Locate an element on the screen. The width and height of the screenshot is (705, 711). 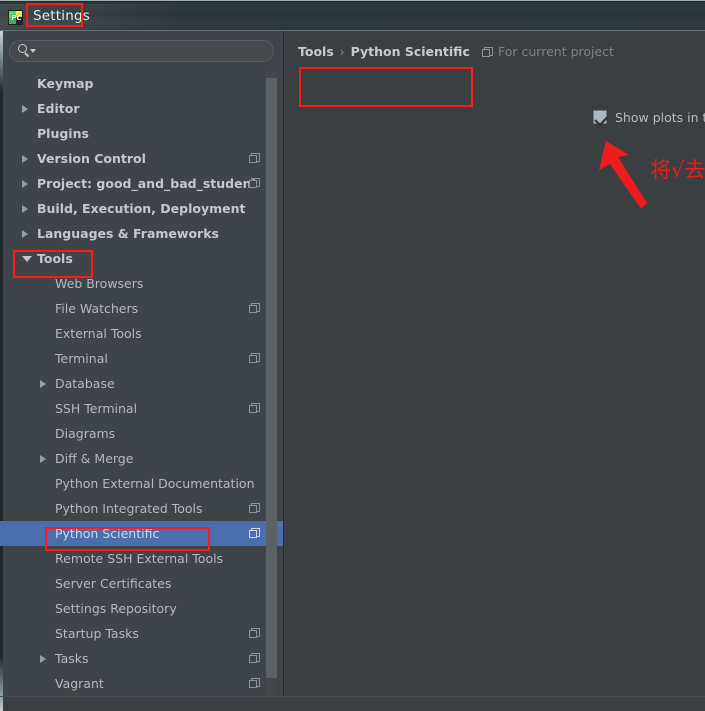
sidebar-item-vagrant: Vagrant is located at coordinates (141, 683).